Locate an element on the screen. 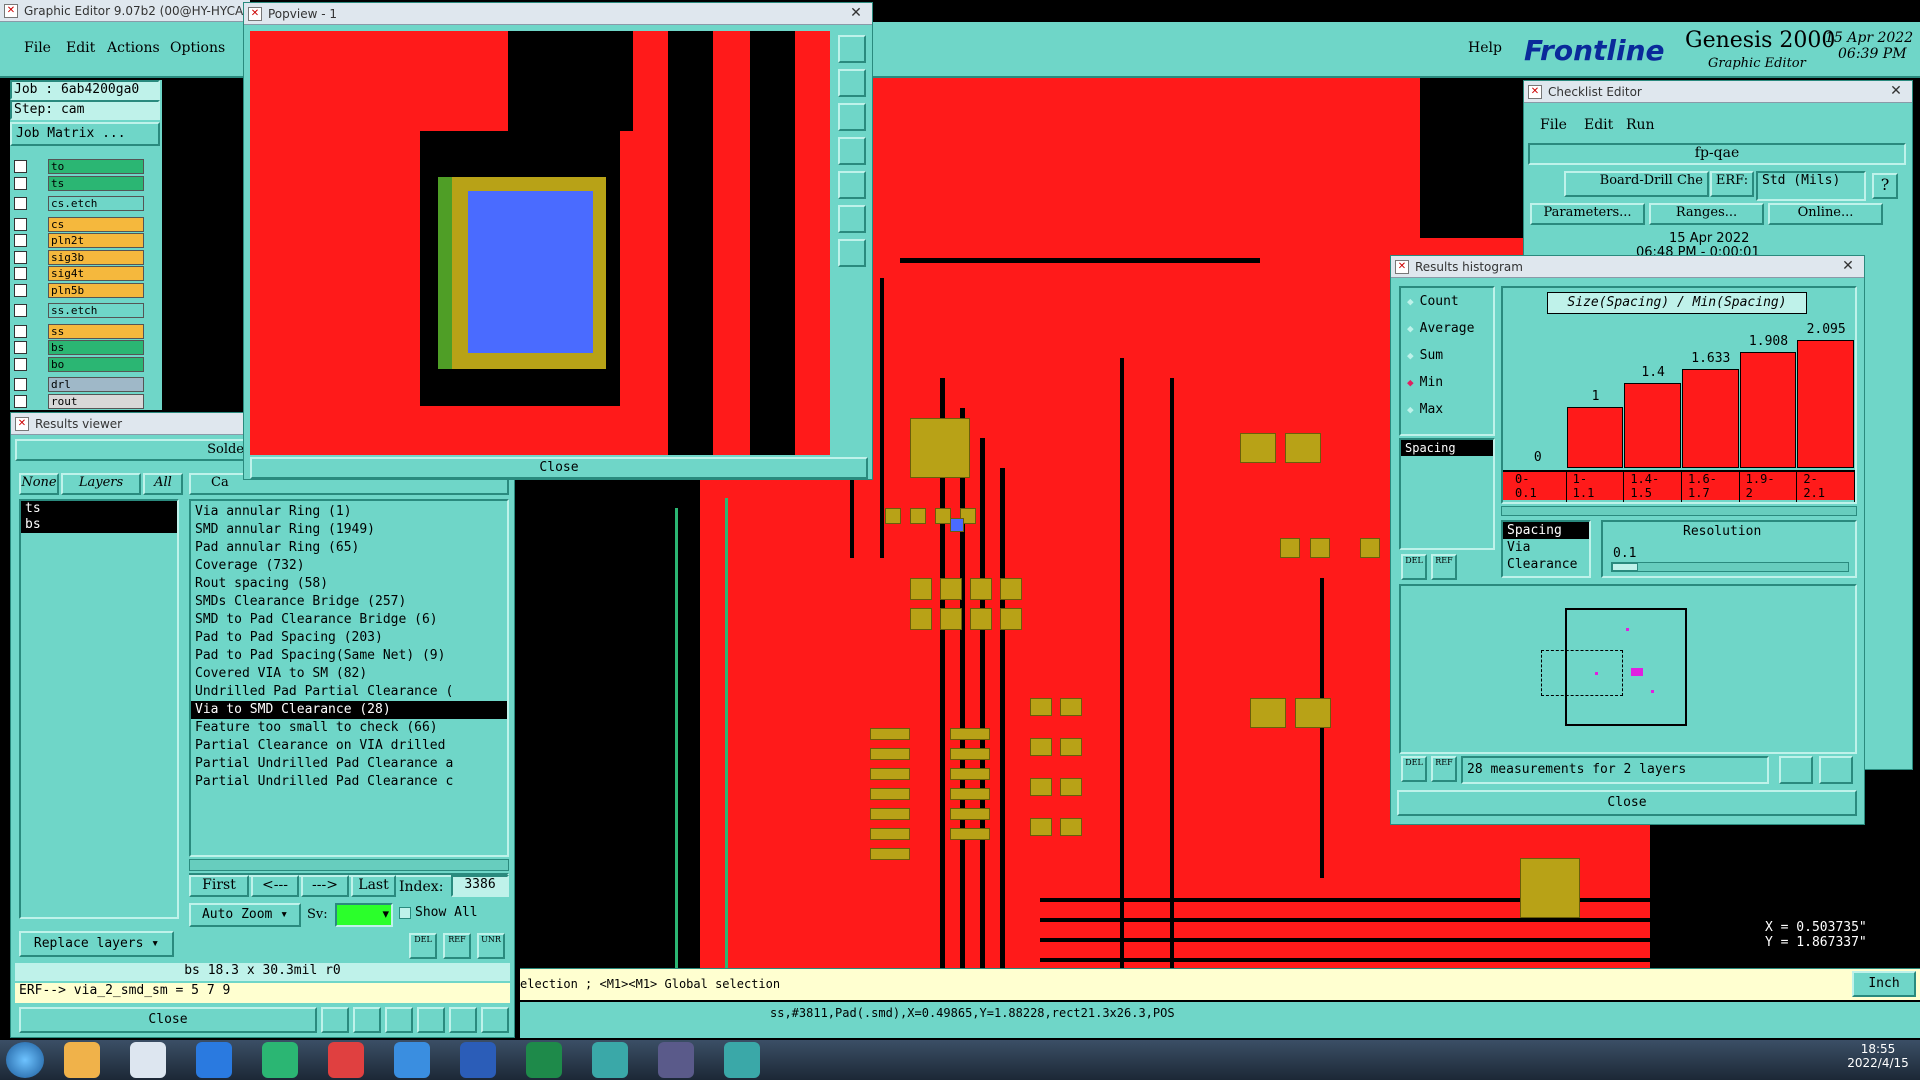 The width and height of the screenshot is (1920, 1080). units-button: Inch is located at coordinates (1884, 984).